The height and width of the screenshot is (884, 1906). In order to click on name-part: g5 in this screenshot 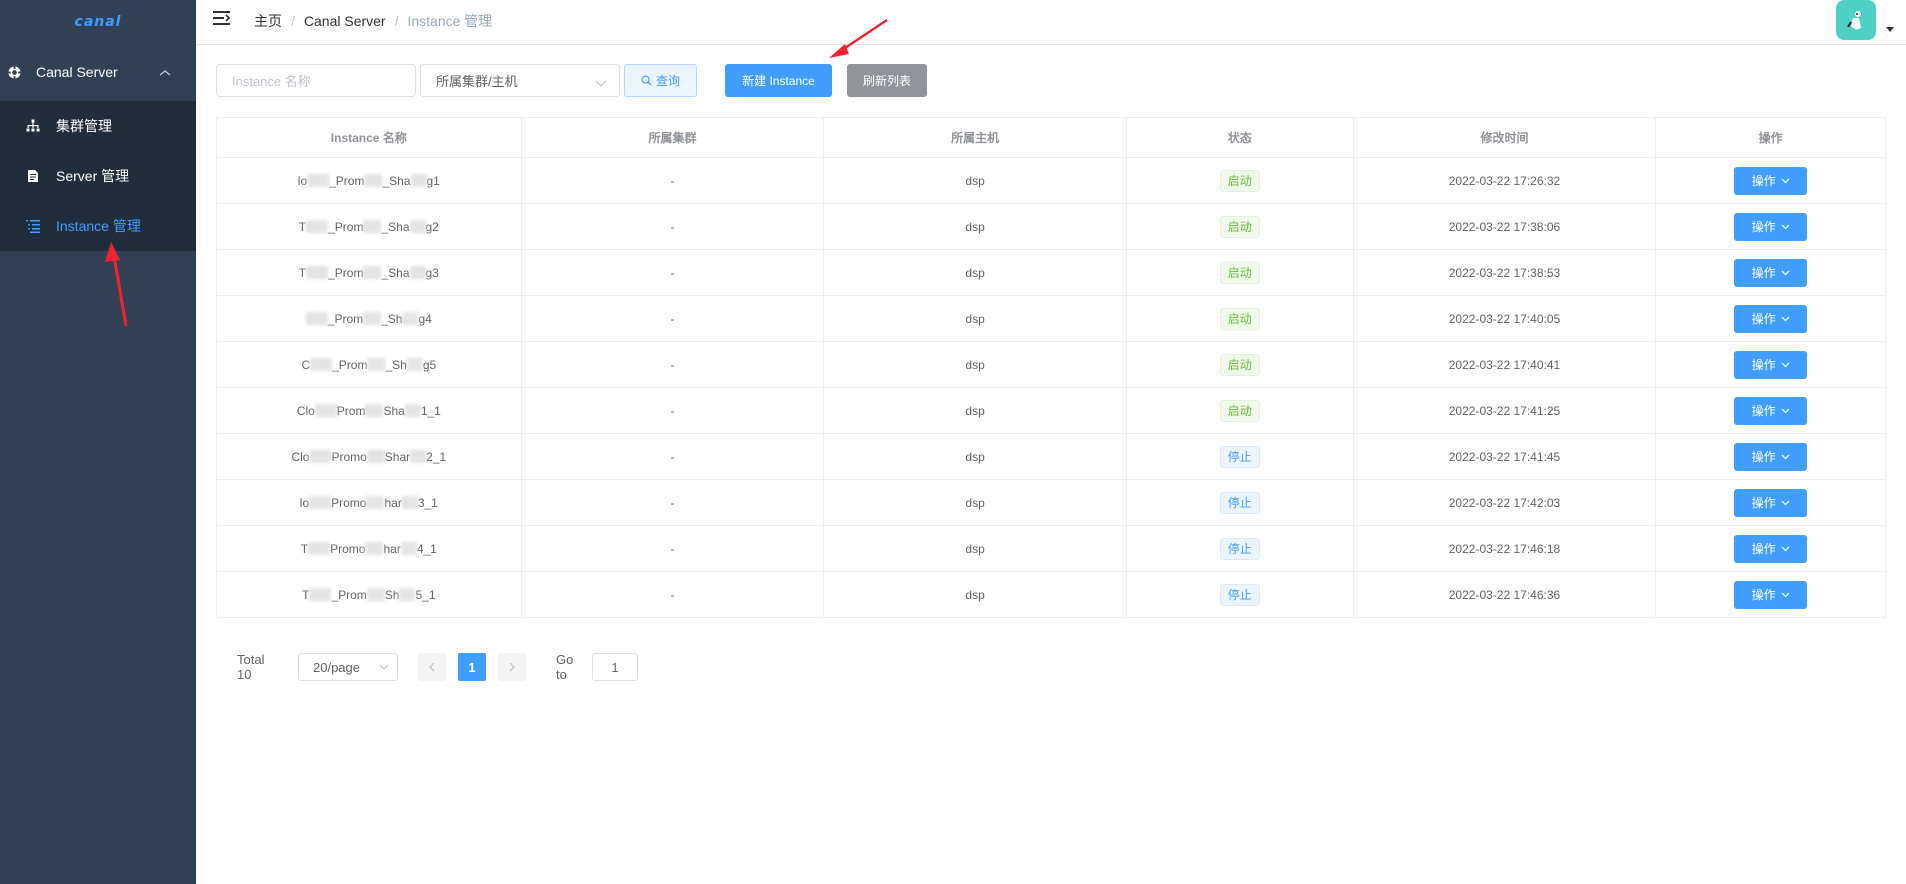, I will do `click(429, 364)`.